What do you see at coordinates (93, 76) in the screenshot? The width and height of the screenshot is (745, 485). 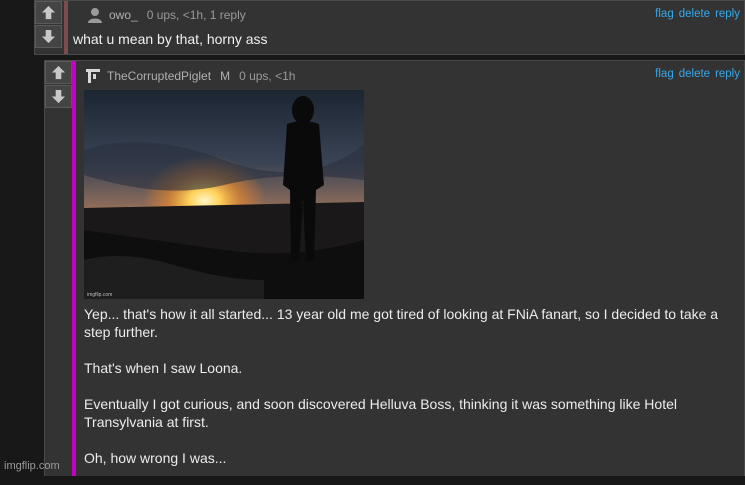 I see `user-avatar-icon` at bounding box center [93, 76].